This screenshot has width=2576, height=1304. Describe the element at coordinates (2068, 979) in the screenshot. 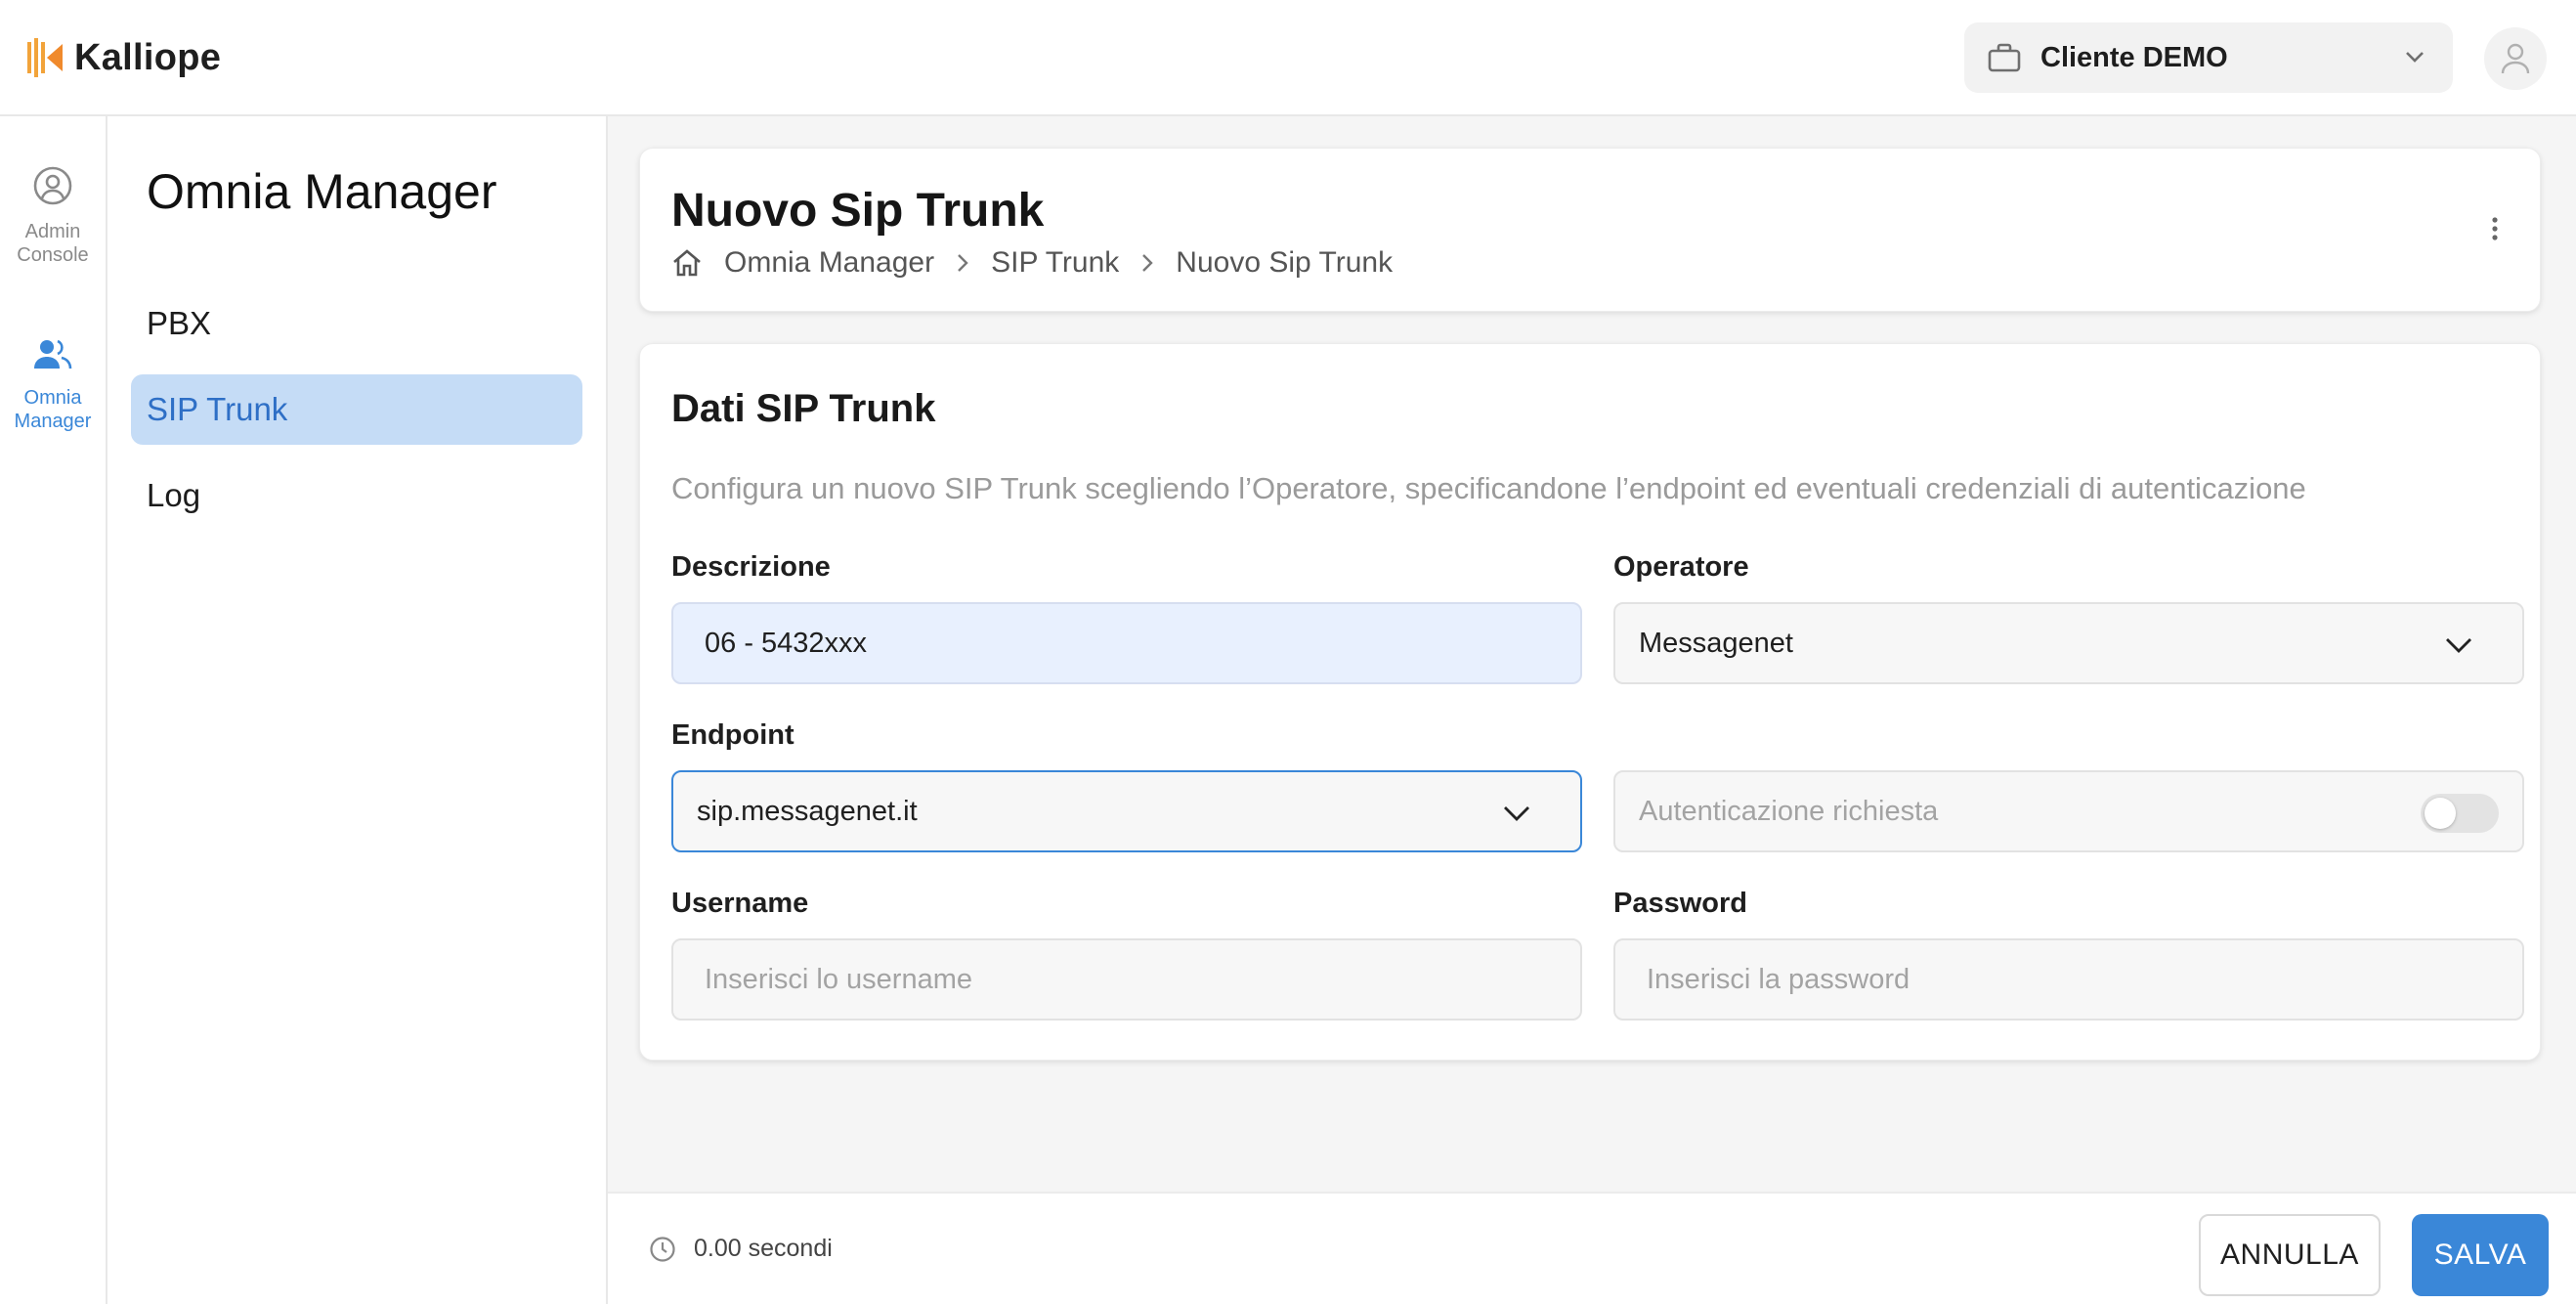

I see `password-input: Inserisci la password` at that location.